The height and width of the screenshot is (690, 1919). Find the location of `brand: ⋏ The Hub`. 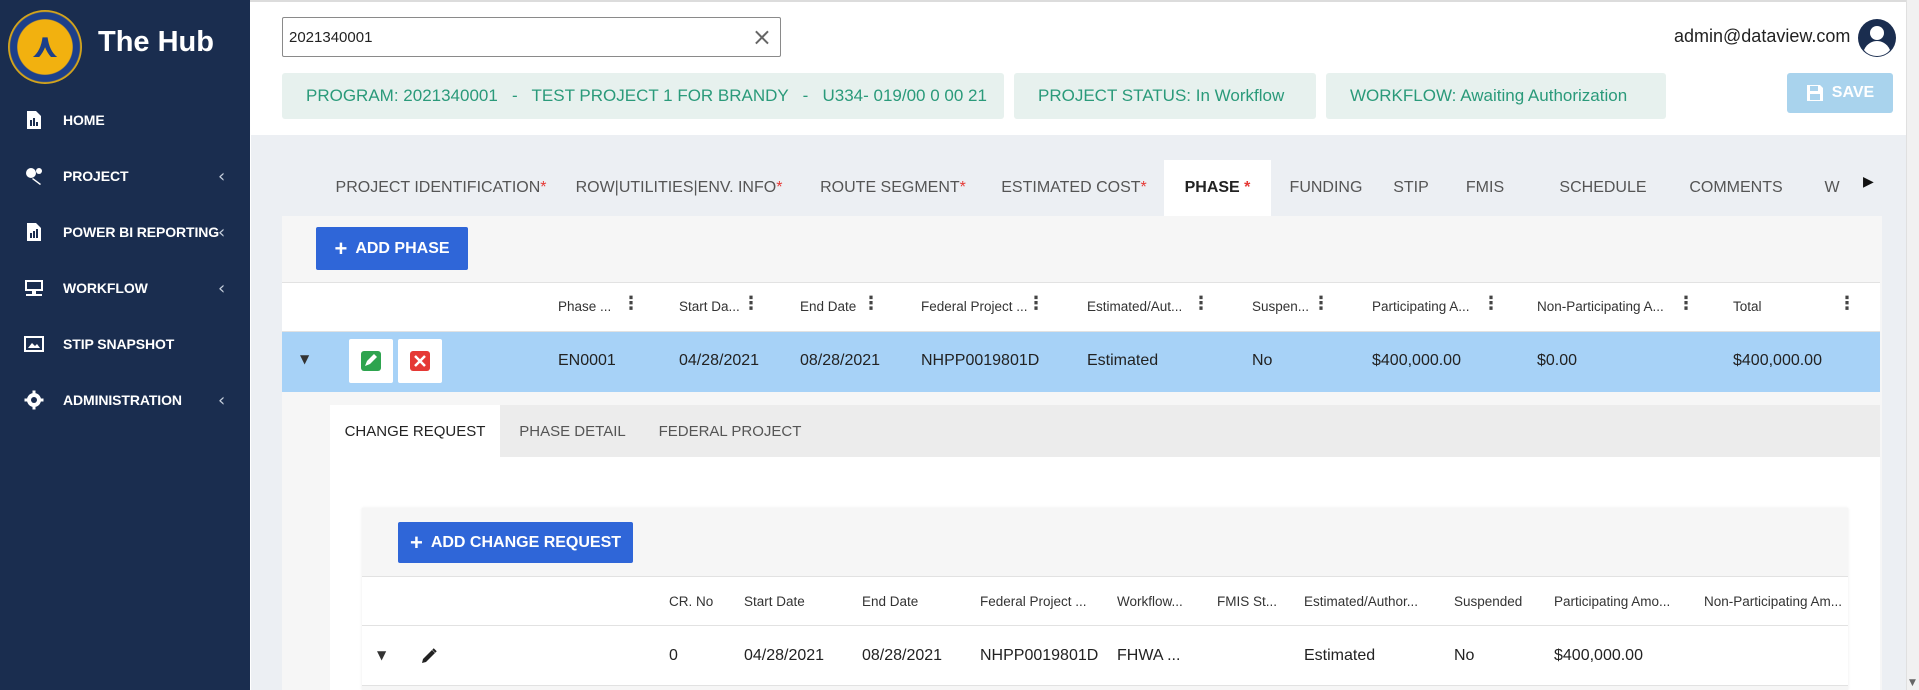

brand: ⋏ The Hub is located at coordinates (125, 50).